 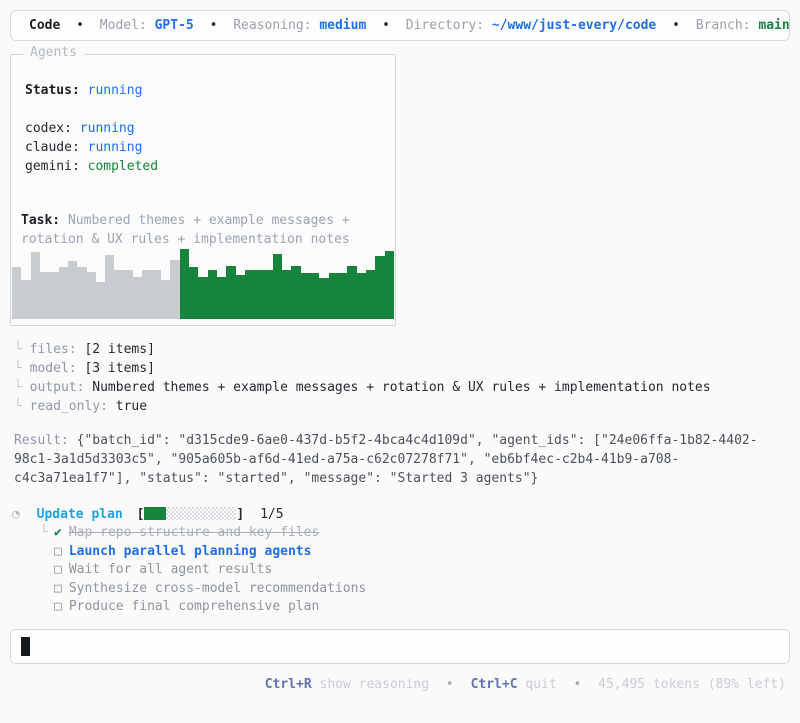 I want to click on param-value: [3 items], so click(x=119, y=368).